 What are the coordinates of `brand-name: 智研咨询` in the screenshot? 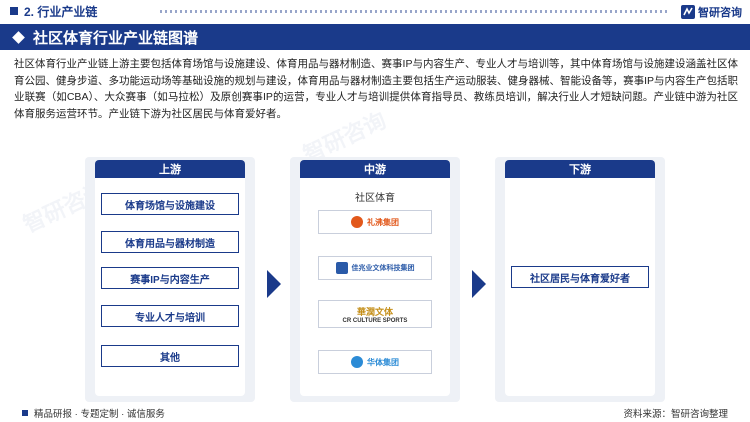 It's located at (720, 13).